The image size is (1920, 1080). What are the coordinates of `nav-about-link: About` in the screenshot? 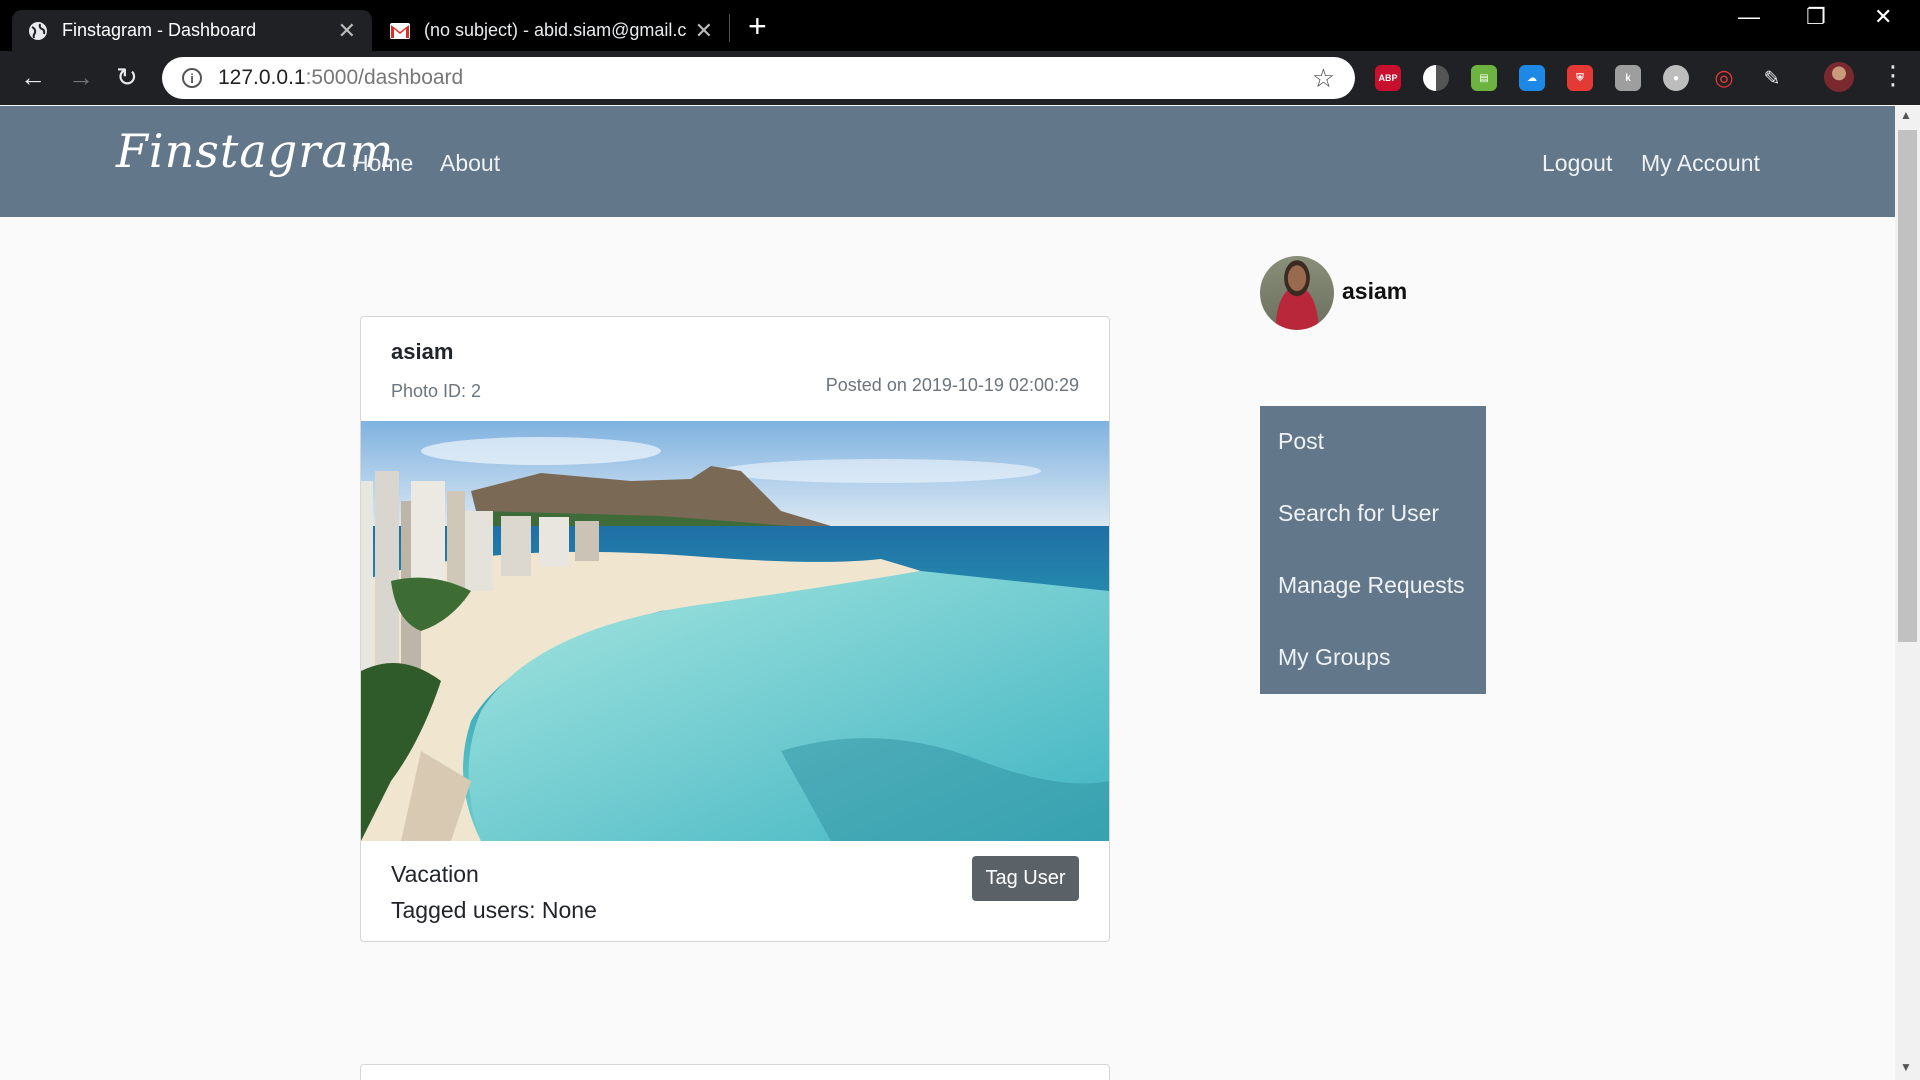 It's located at (470, 163).